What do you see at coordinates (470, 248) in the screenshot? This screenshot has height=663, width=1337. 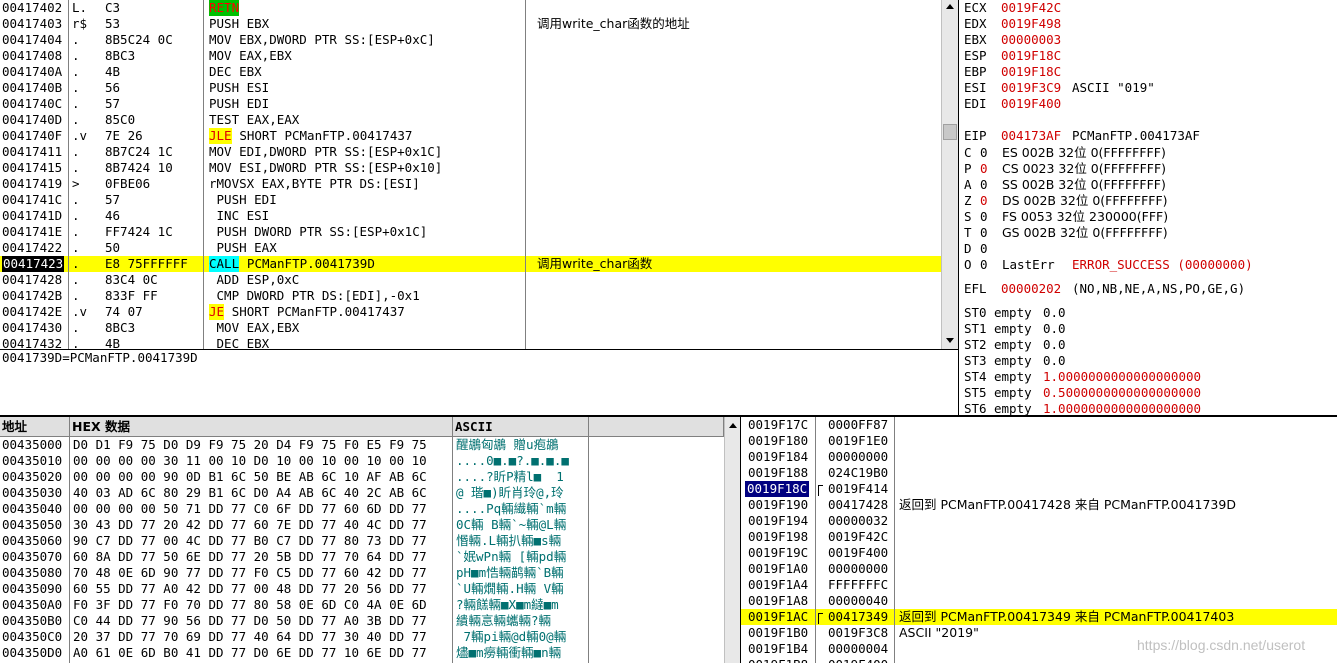 I see `disasm-row: 00417422. 50 PUSH EAX` at bounding box center [470, 248].